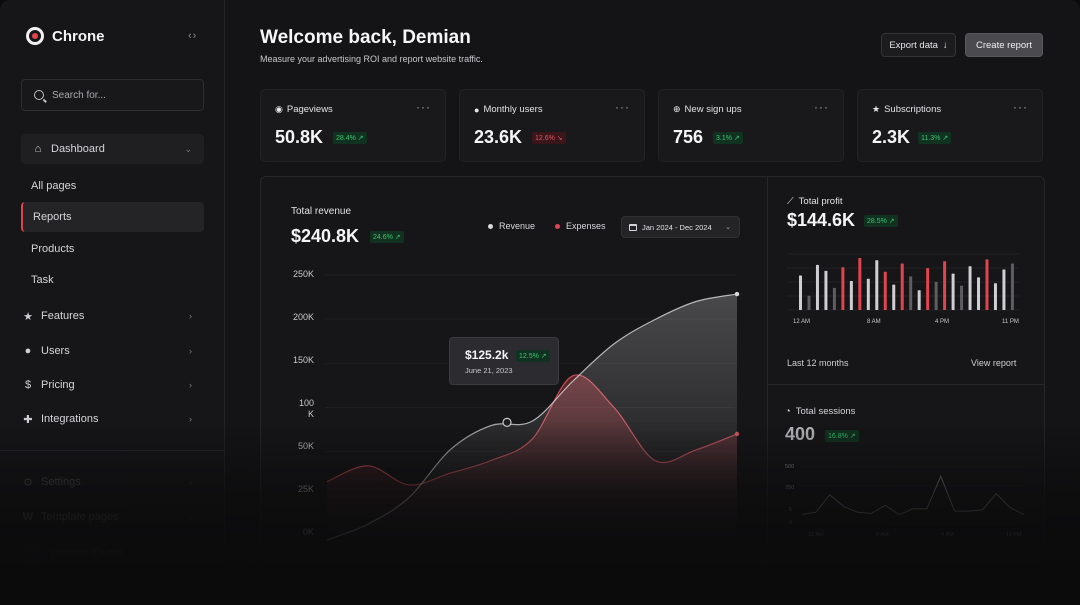 The height and width of the screenshot is (605, 1080). Describe the element at coordinates (942, 322) in the screenshot. I see `x-tick: 4 PM` at that location.